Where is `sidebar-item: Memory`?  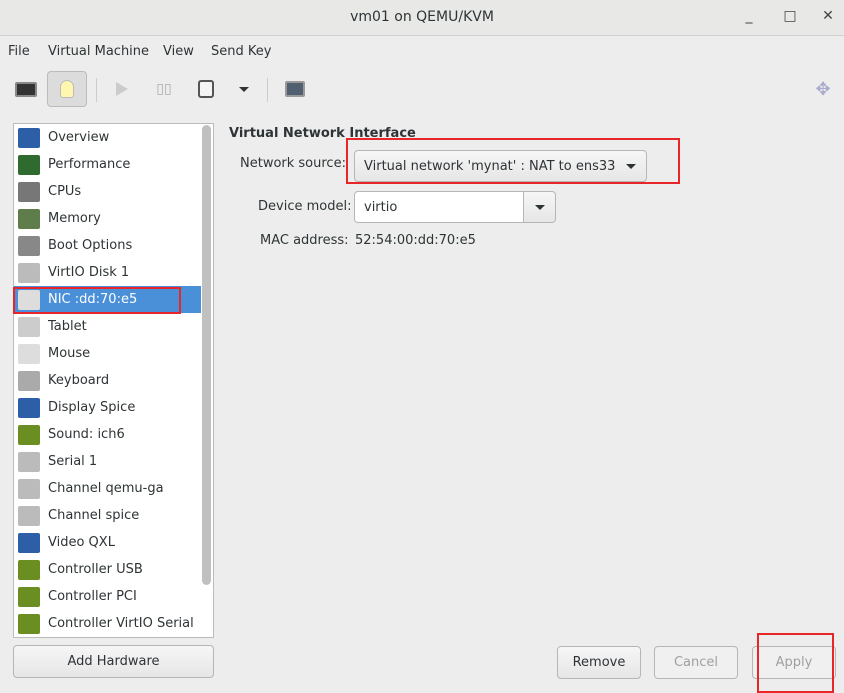 sidebar-item: Memory is located at coordinates (107, 218).